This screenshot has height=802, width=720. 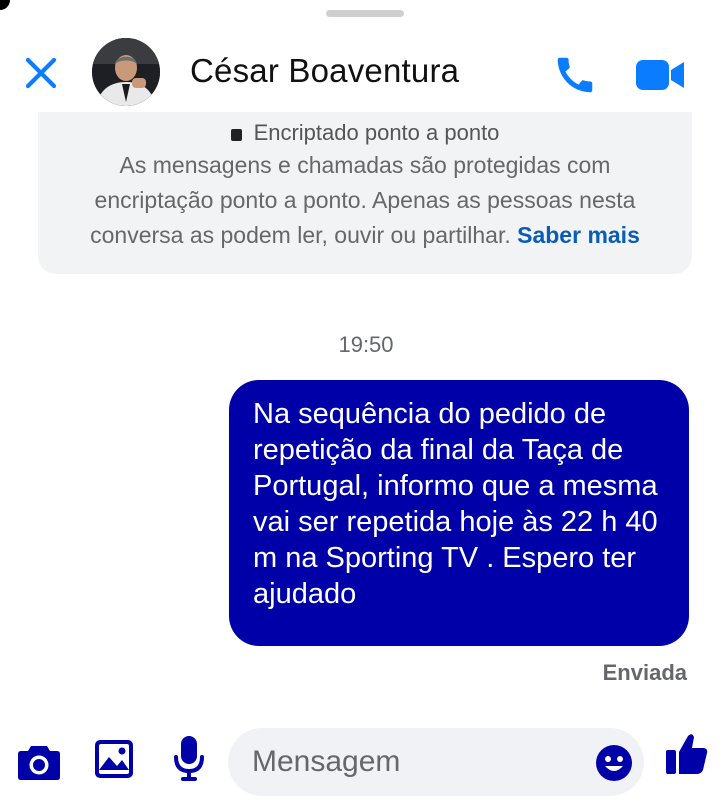 I want to click on avatar, so click(x=126, y=72).